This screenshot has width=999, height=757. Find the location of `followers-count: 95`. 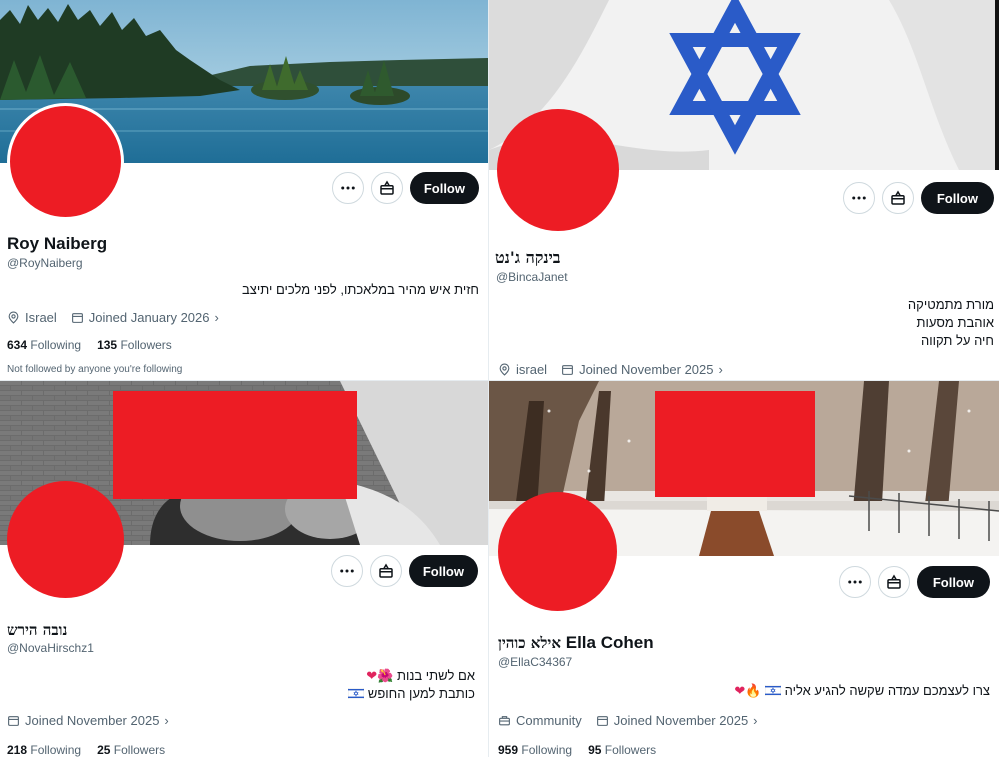

followers-count: 95 is located at coordinates (595, 750).